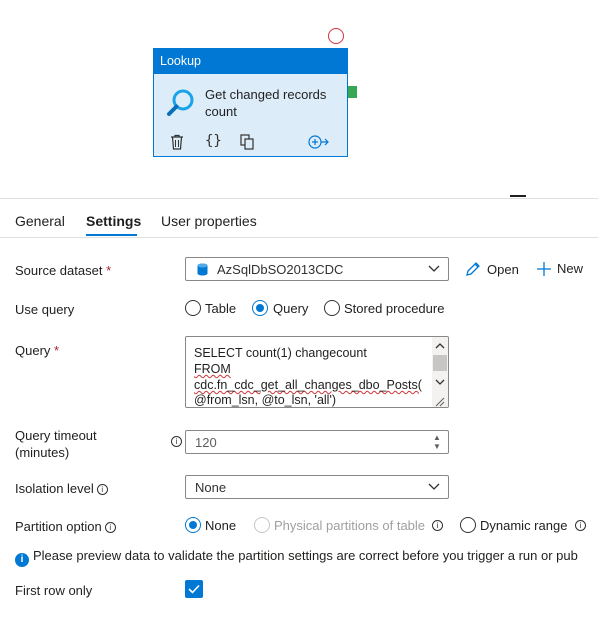  I want to click on tab-general: General, so click(40, 221).